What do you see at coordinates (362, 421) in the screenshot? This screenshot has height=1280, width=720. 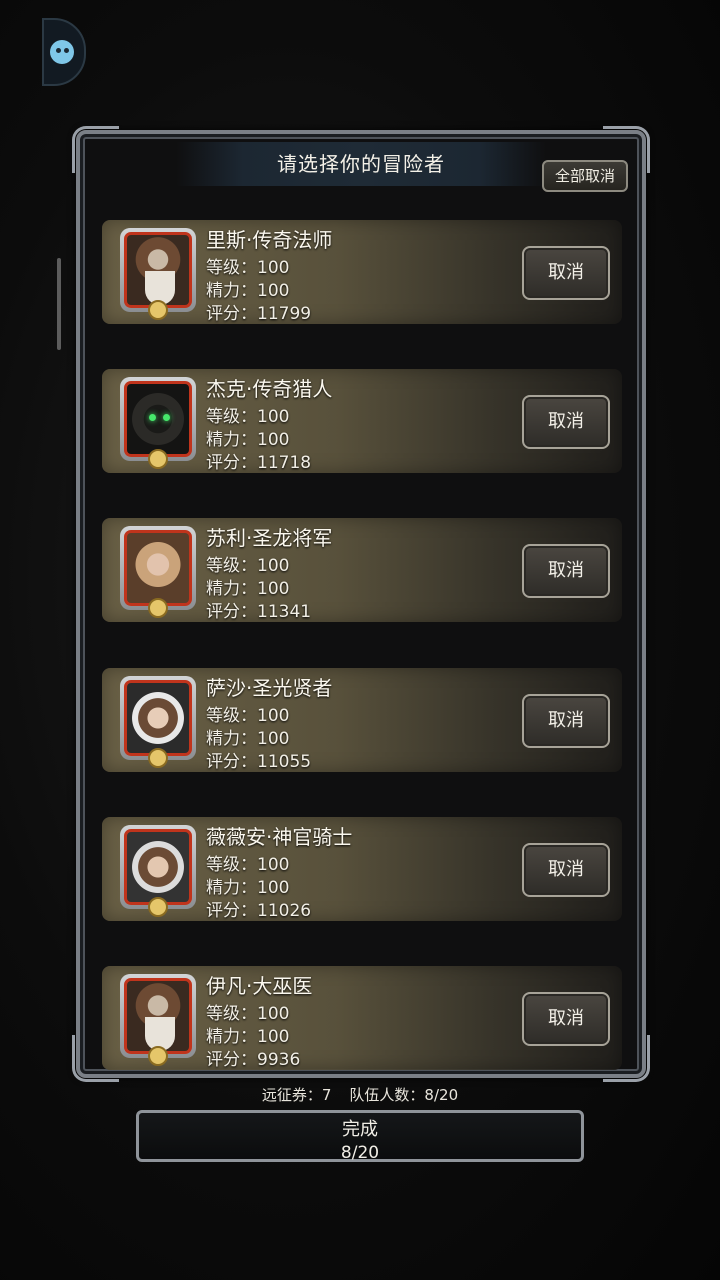 I see `hero-card: 杰克·传奇猎人 等级：100 精力：100 评分：11718 取消` at bounding box center [362, 421].